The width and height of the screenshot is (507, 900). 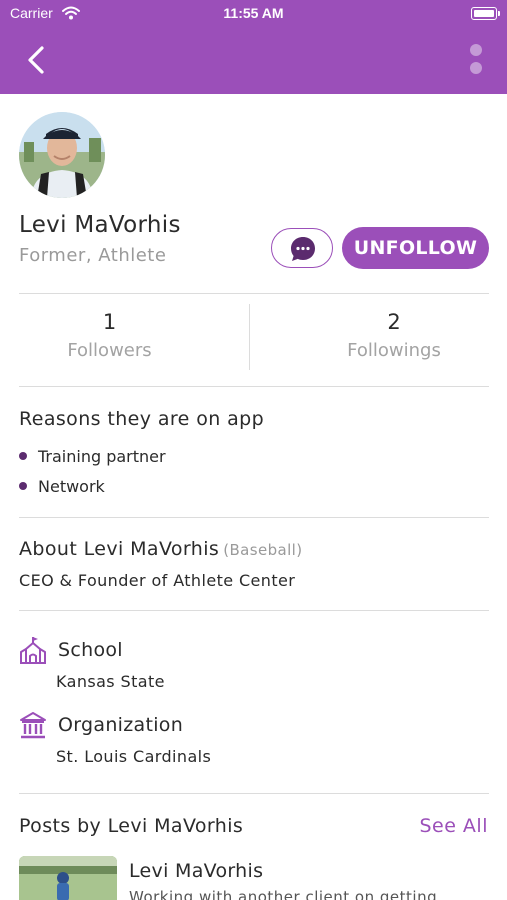 I want to click on followers-count: 1, so click(x=109, y=322).